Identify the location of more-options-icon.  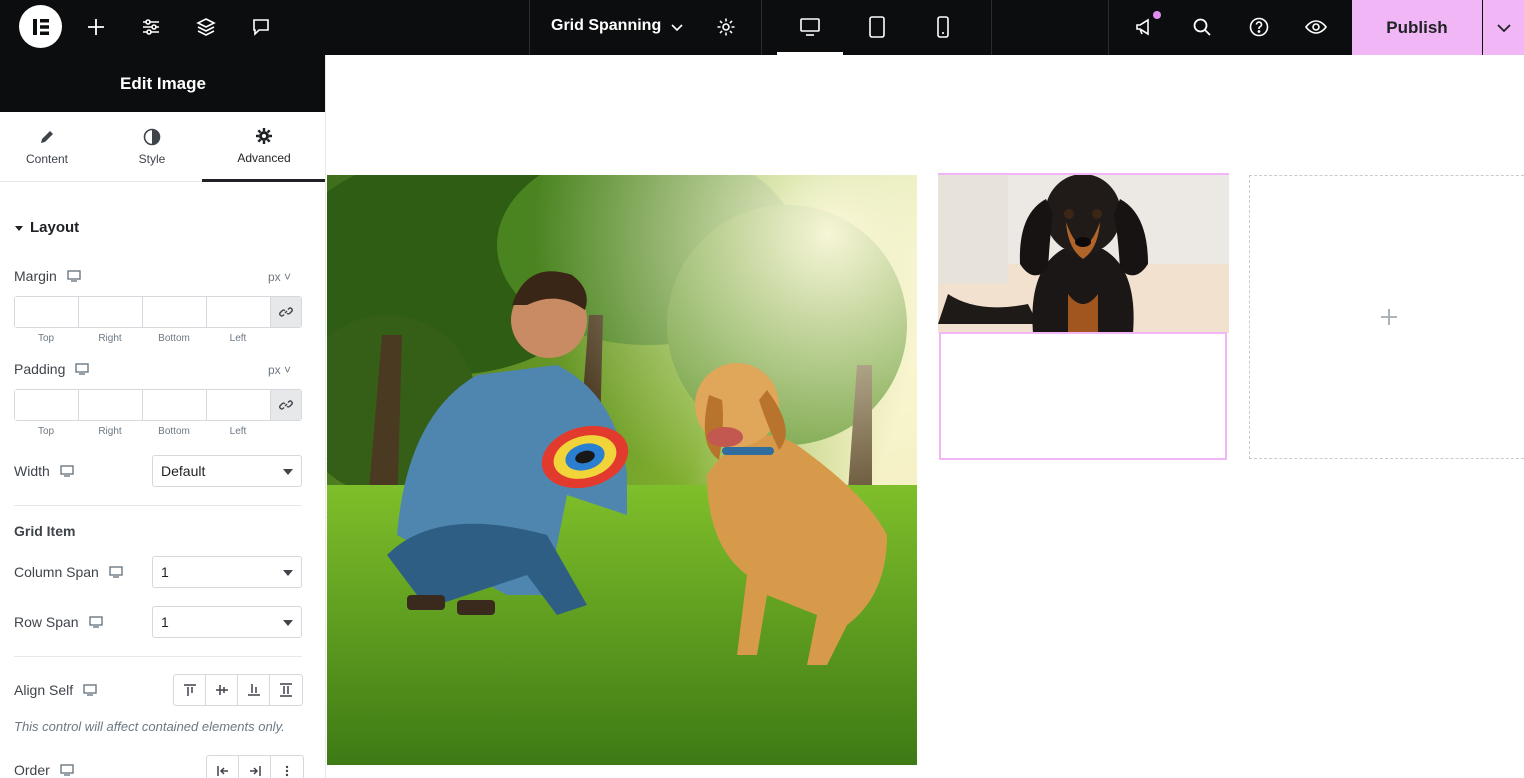
(287, 767).